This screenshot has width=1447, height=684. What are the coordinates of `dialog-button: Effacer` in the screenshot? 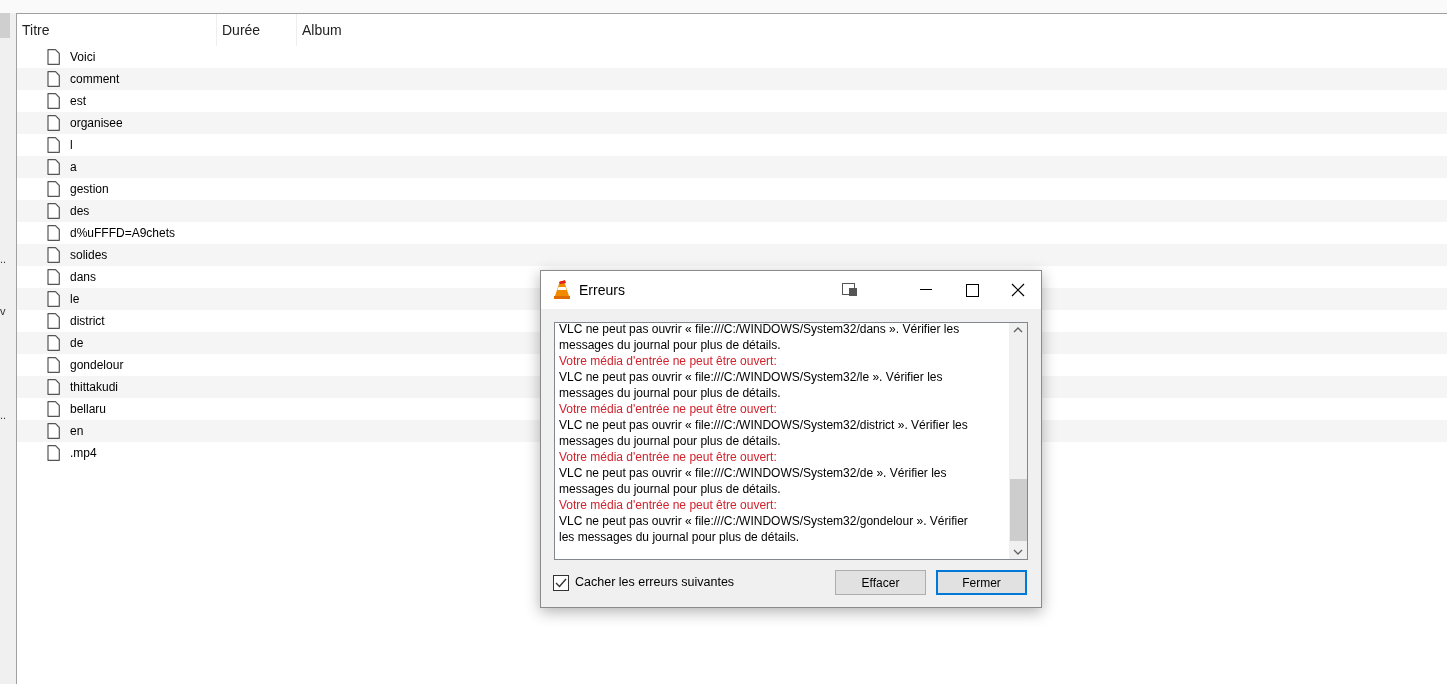 It's located at (880, 582).